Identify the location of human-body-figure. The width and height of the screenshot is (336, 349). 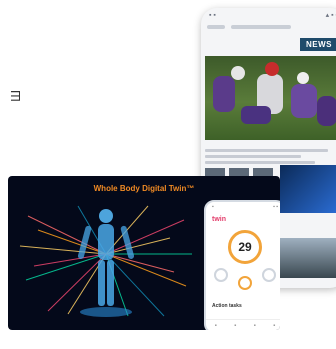
(106, 263).